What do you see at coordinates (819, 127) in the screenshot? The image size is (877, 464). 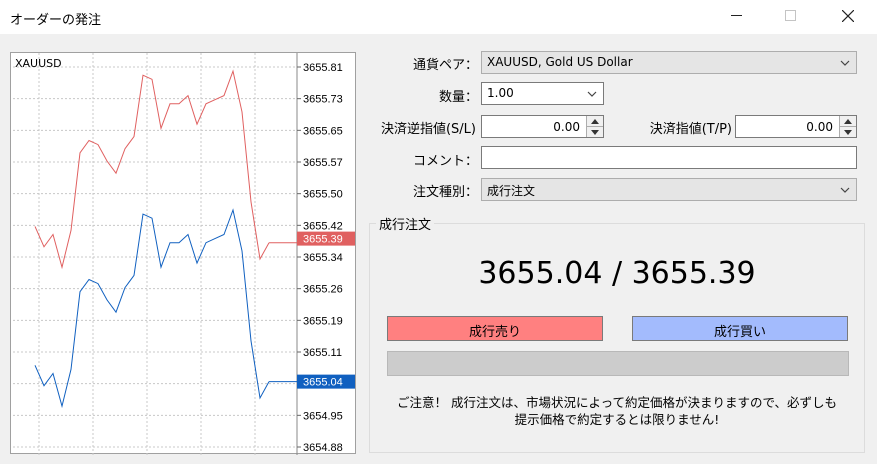 I see `take-profit-value: 0.00` at bounding box center [819, 127].